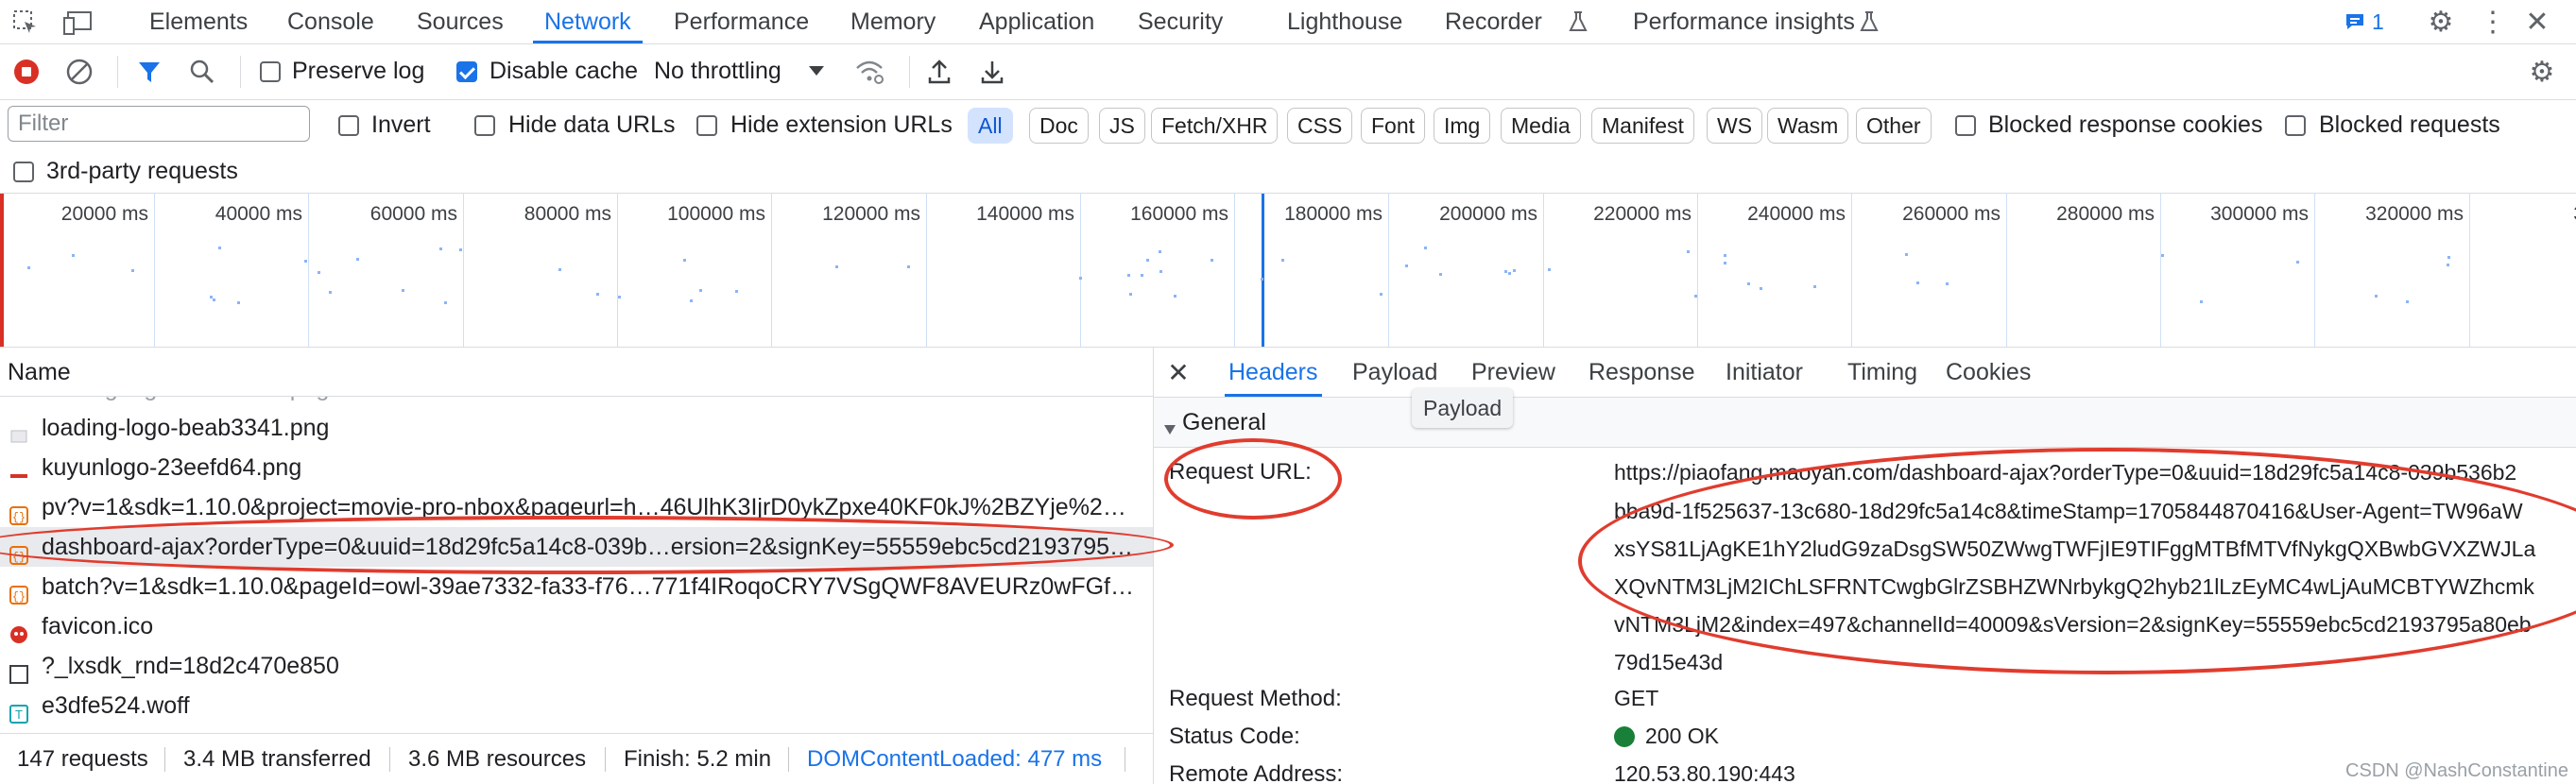 The width and height of the screenshot is (2576, 784). Describe the element at coordinates (484, 125) in the screenshot. I see `hide-data-urls-checkbox` at that location.